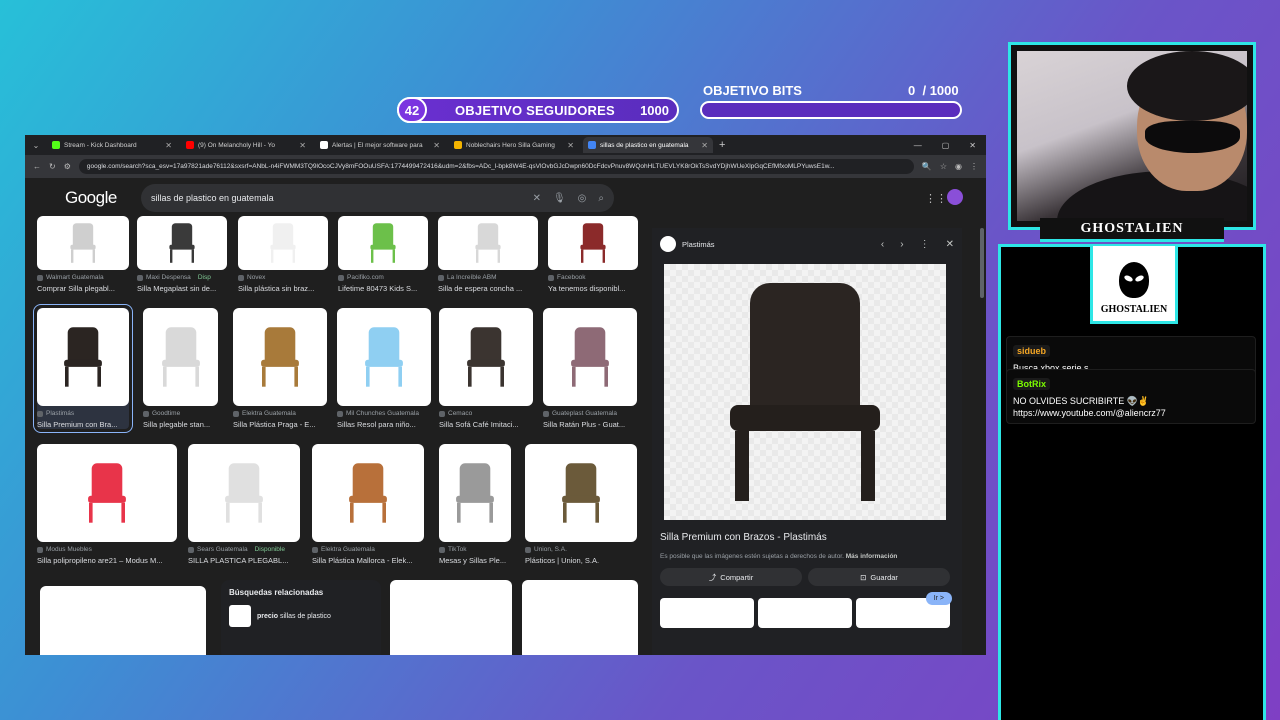  I want to click on browser-tab: Alertas | El mejor software para ✕, so click(380, 145).